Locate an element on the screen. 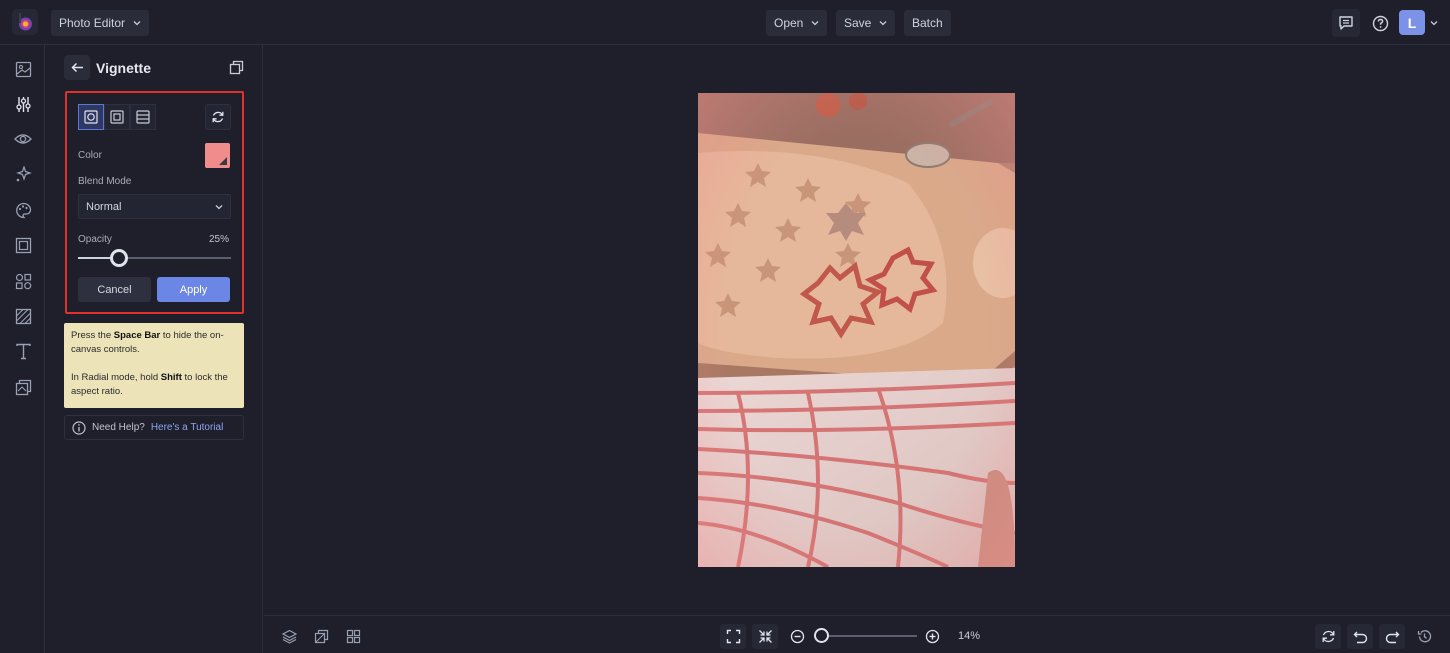 This screenshot has width=1450, height=653. band-shape-button is located at coordinates (143, 117).